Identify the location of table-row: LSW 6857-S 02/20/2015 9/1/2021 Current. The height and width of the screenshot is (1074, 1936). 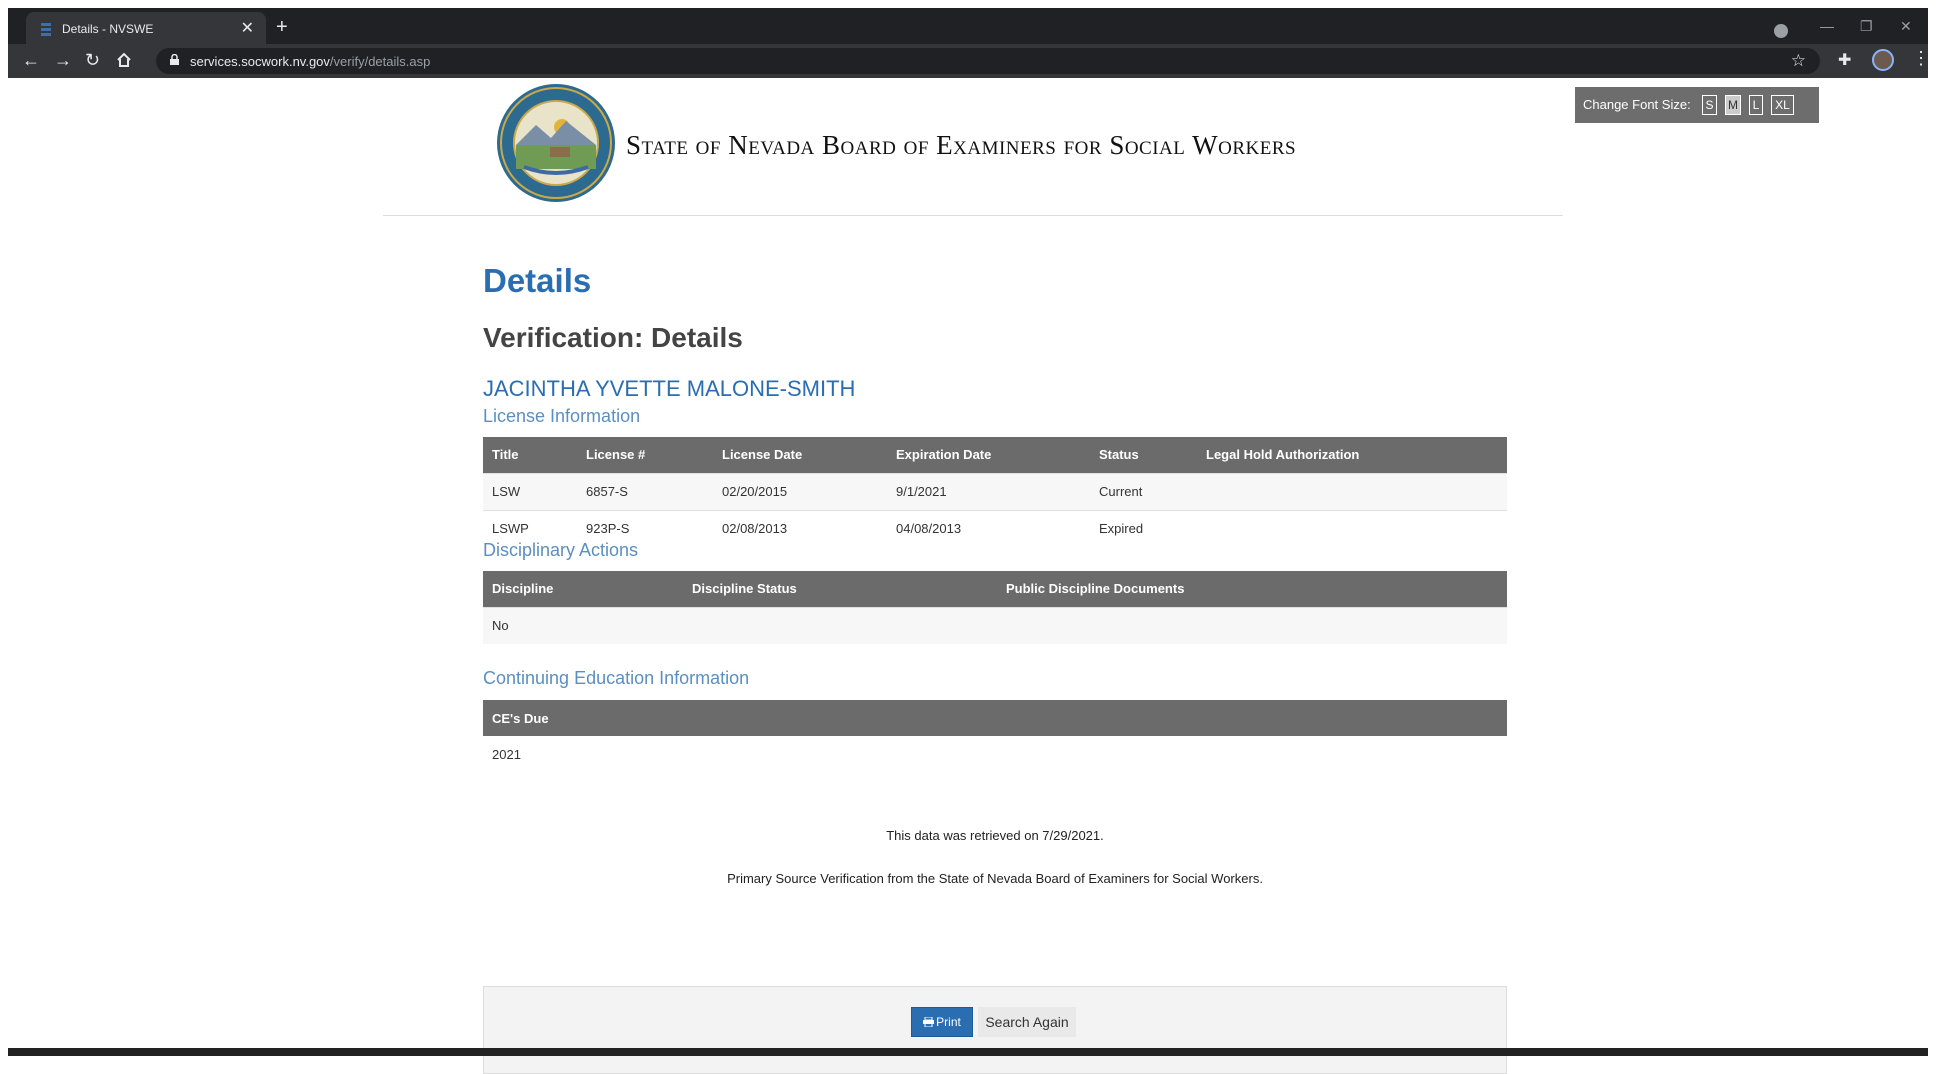
(995, 491).